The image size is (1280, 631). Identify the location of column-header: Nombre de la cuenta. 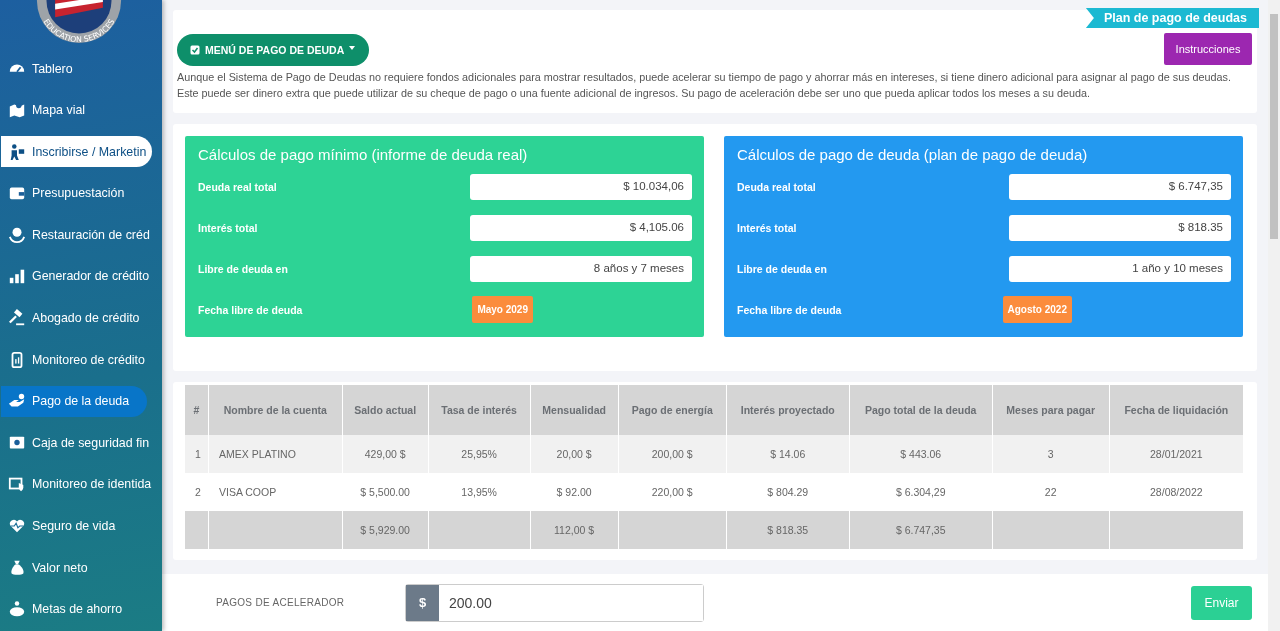
(275, 410).